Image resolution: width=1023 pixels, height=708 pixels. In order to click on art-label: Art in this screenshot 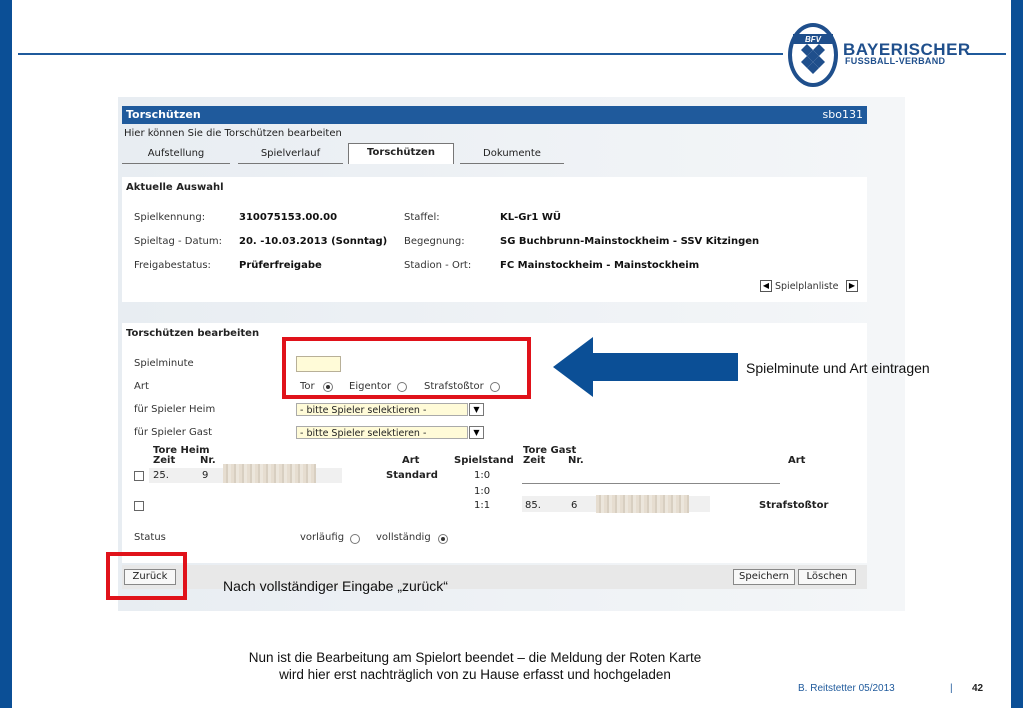, I will do `click(141, 386)`.